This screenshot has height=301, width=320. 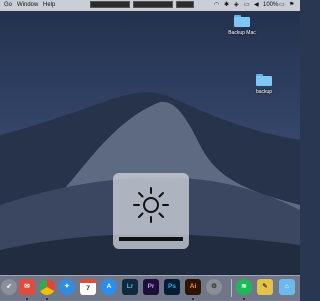 I want to click on premiere-icon: Pr, so click(x=151, y=287).